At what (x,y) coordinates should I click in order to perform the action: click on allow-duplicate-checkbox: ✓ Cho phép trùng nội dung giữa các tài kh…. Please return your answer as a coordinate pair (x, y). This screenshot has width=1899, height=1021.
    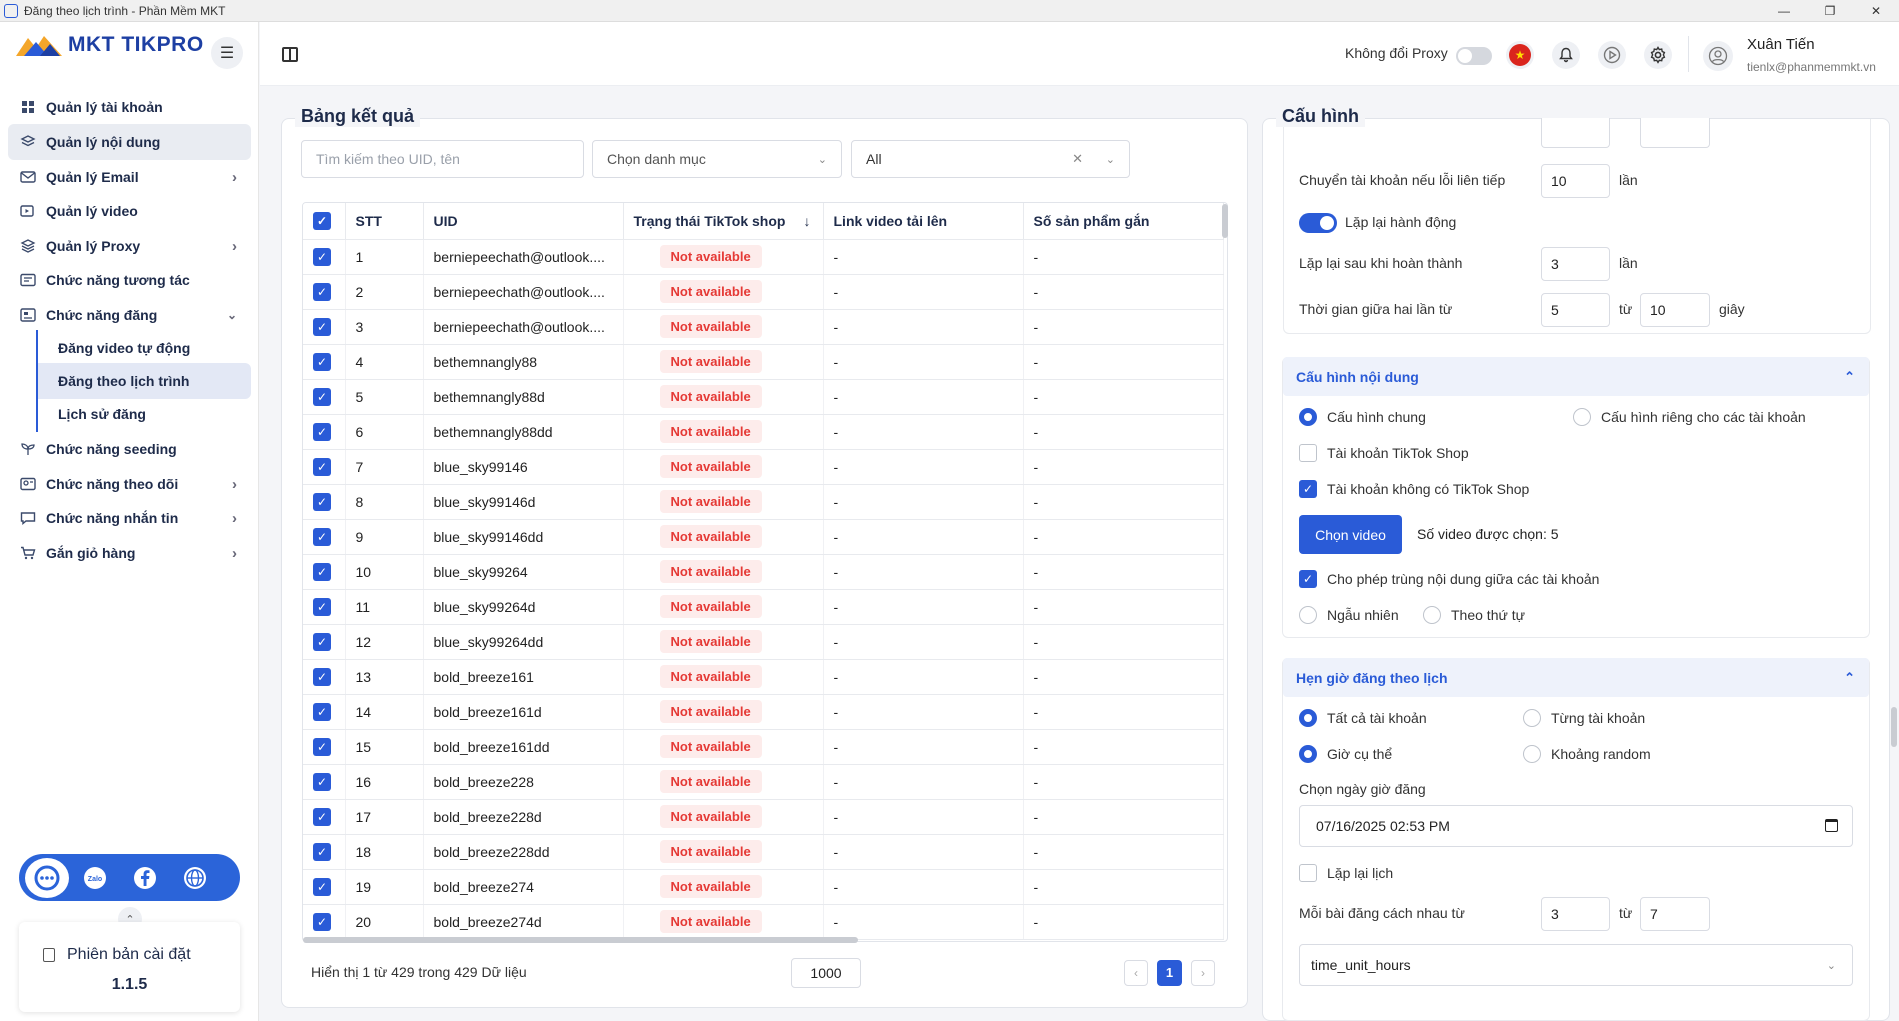
    Looking at the image, I should click on (1449, 579).